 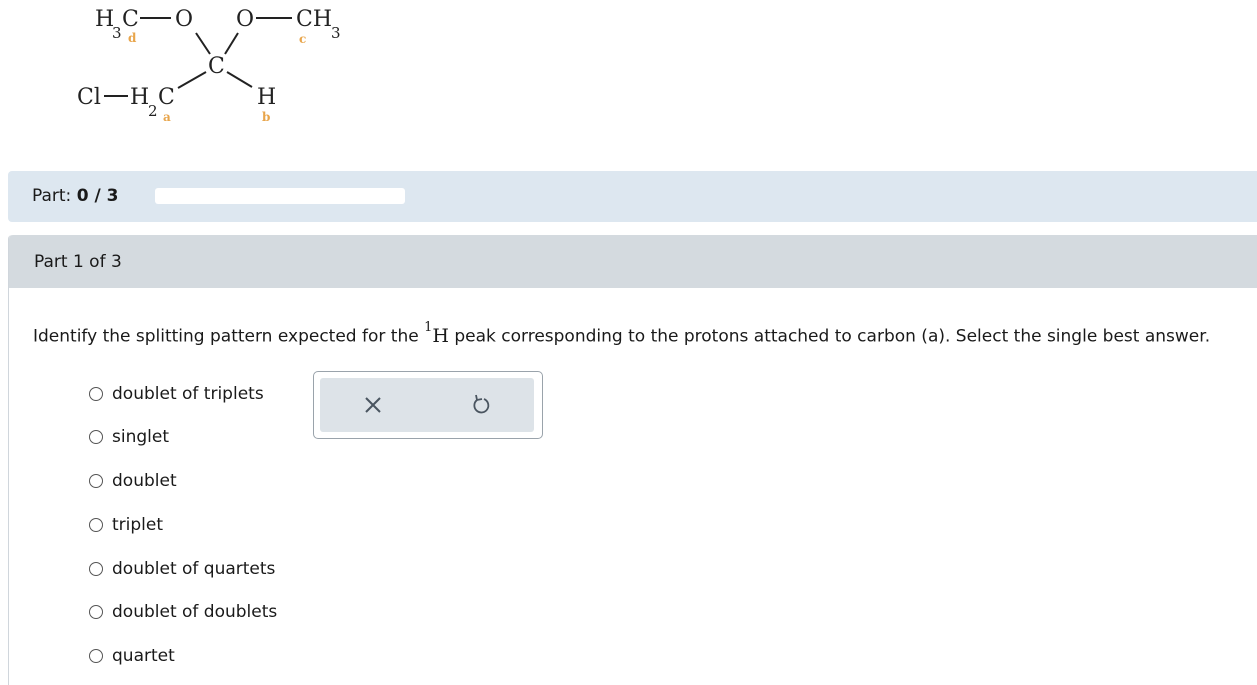 What do you see at coordinates (144, 481) in the screenshot?
I see `option-label: doublet` at bounding box center [144, 481].